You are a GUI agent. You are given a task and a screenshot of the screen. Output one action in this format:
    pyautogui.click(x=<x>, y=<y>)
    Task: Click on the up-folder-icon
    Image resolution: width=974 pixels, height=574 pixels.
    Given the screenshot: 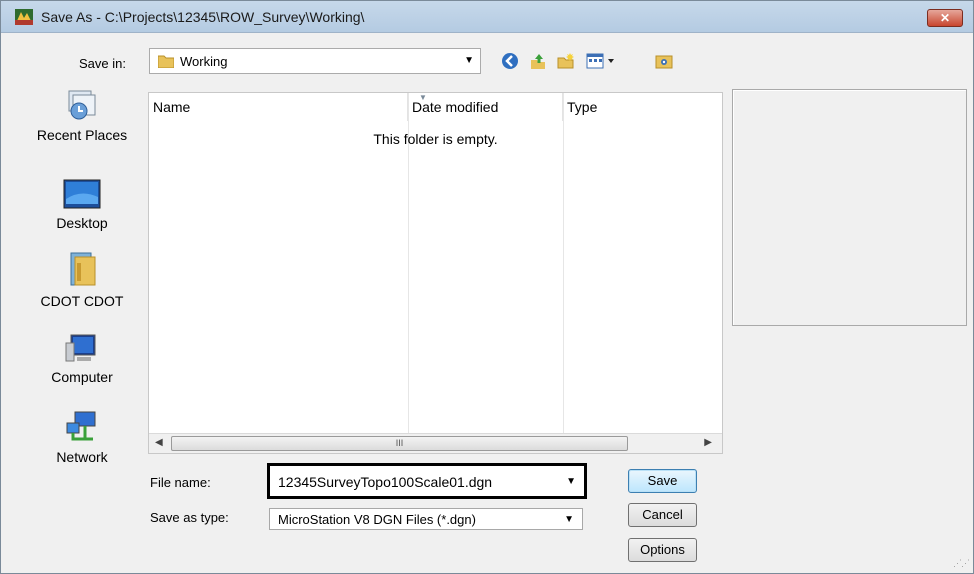 What is the action you would take?
    pyautogui.click(x=538, y=61)
    